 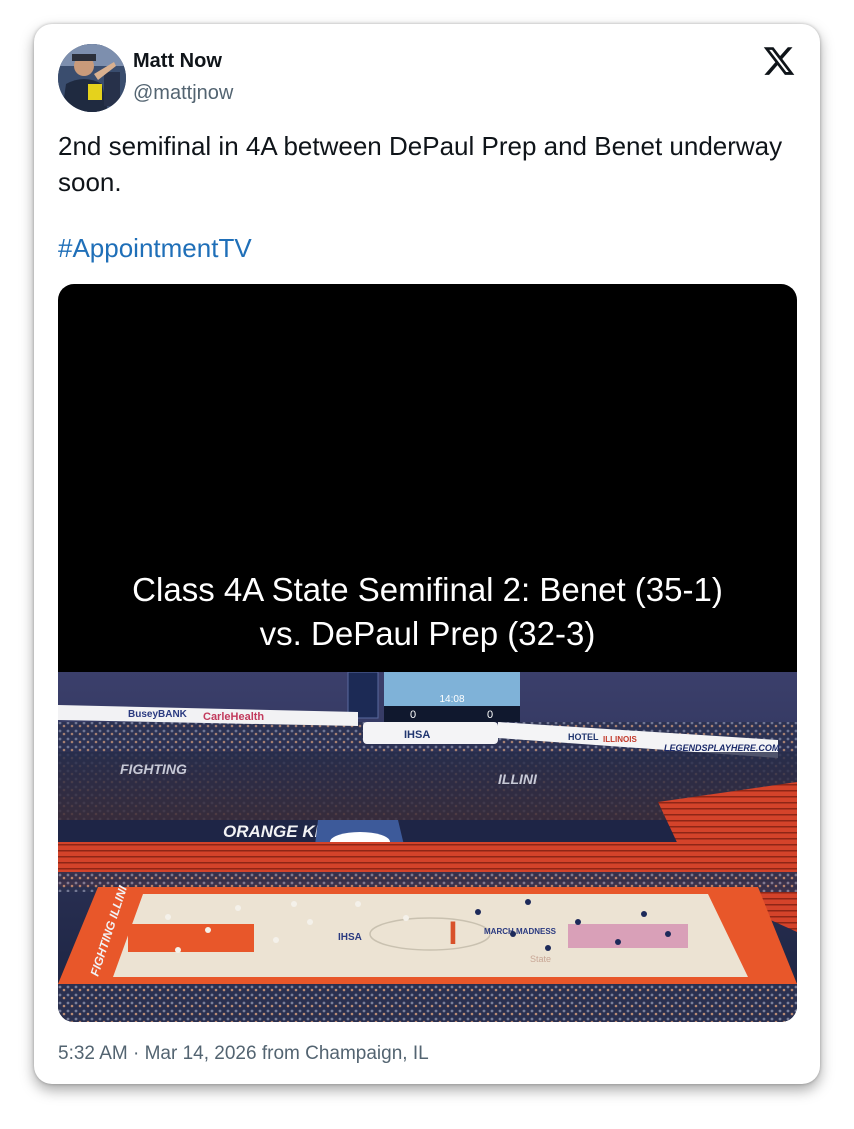 What do you see at coordinates (583, 737) in the screenshot?
I see `sign-hotel: HOTEL` at bounding box center [583, 737].